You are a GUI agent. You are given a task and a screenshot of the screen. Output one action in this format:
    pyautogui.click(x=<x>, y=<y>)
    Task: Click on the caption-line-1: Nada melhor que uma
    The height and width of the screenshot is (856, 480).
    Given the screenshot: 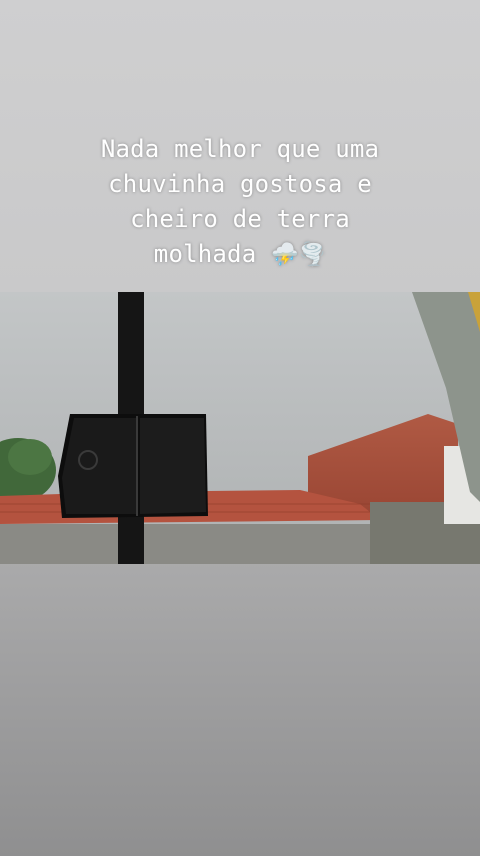 What is the action you would take?
    pyautogui.click(x=240, y=149)
    